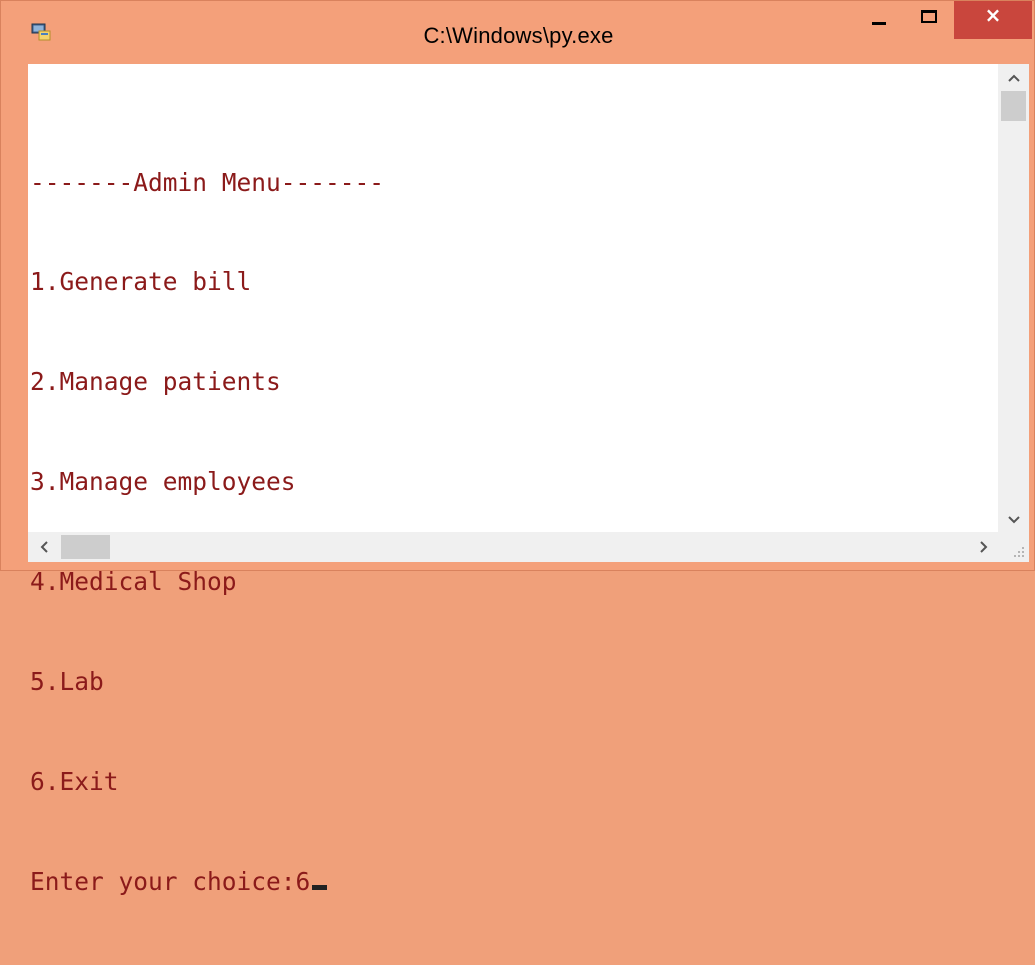  What do you see at coordinates (320, 887) in the screenshot?
I see `text-cursor` at bounding box center [320, 887].